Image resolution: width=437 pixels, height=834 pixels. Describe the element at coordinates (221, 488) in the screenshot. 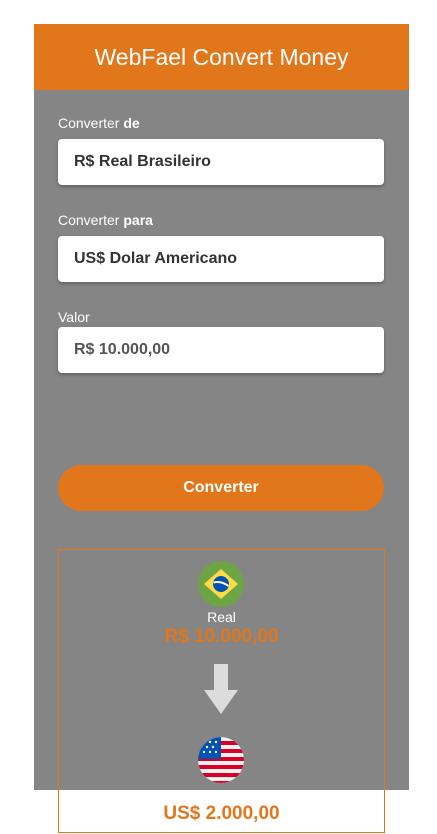

I see `convert-button: Converter` at that location.